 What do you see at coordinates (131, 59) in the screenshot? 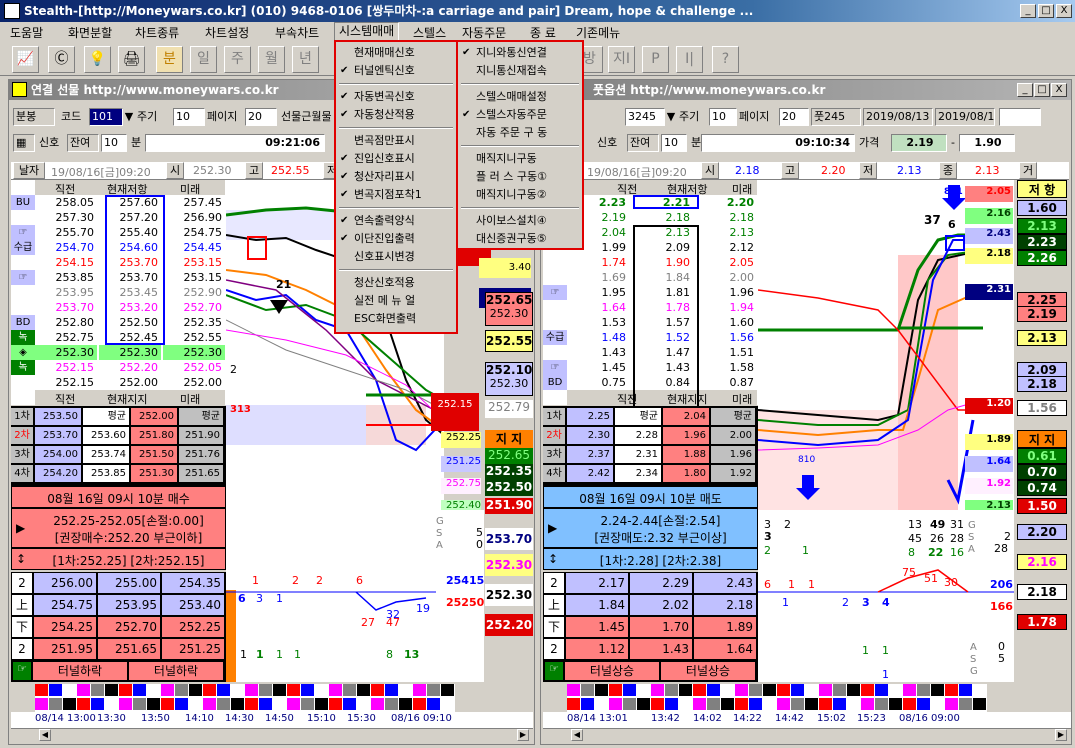
I see `printer-icon: 🖨` at bounding box center [131, 59].